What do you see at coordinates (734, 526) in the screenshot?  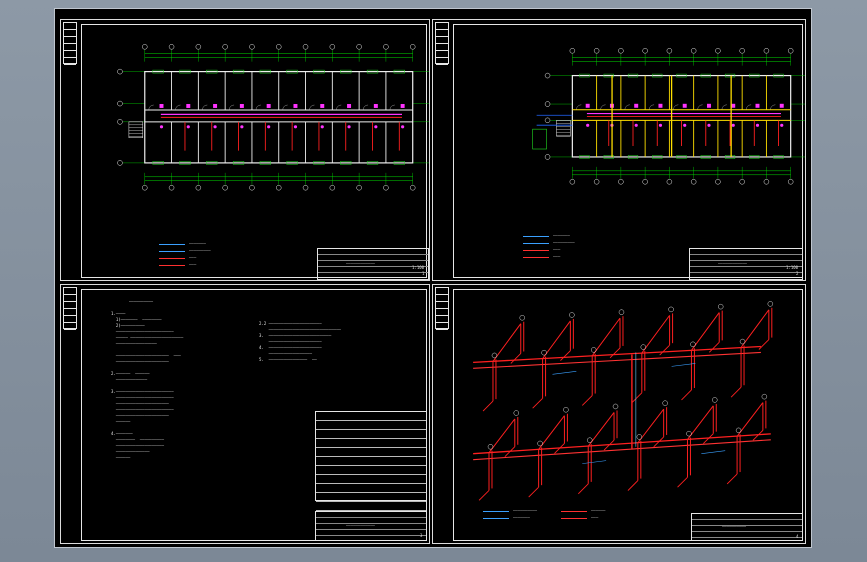 I see `title-block-title: ——————————` at bounding box center [734, 526].